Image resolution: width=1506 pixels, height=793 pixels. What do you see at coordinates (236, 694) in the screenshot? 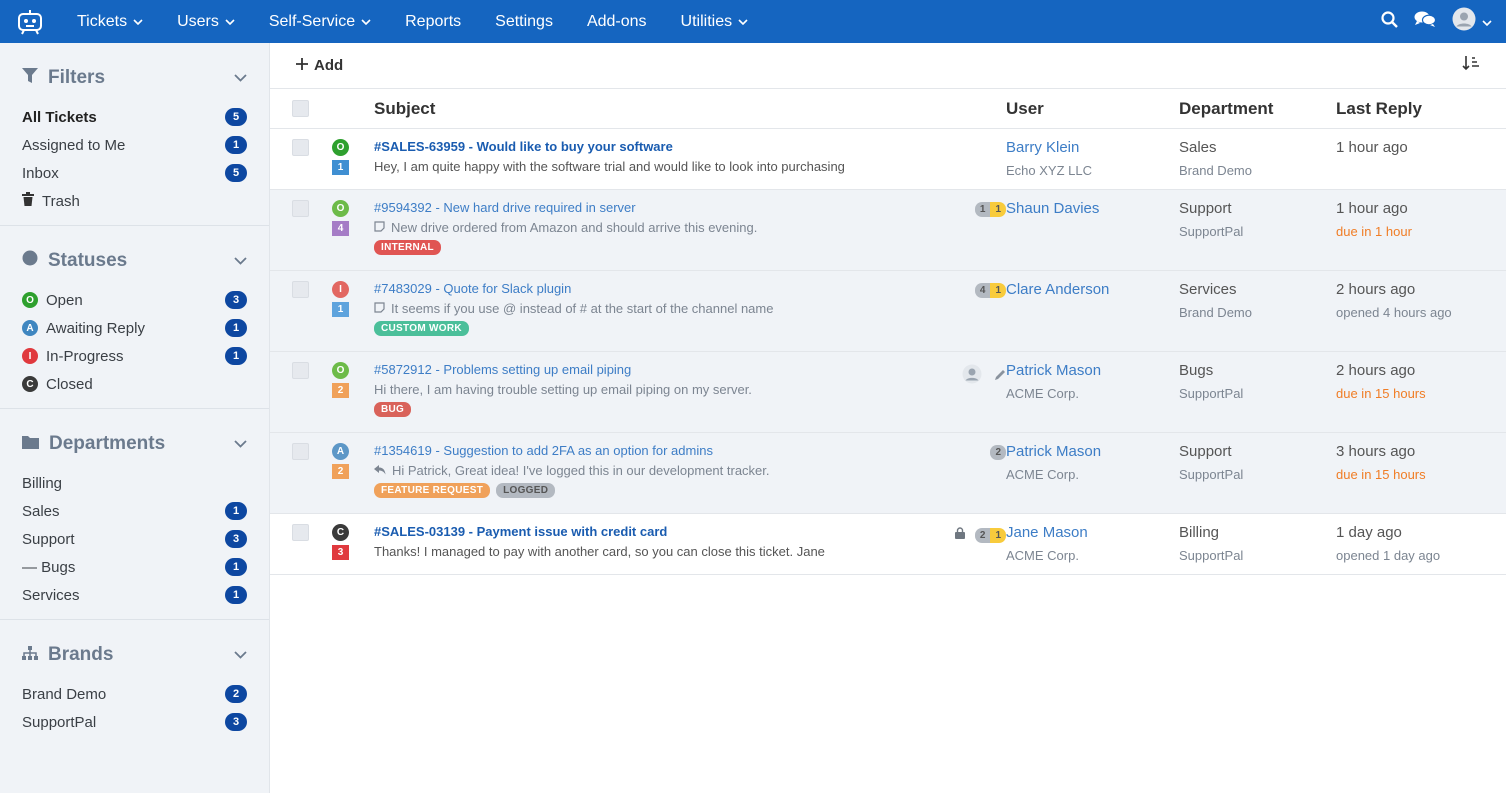
I see `count-badge: 2` at bounding box center [236, 694].